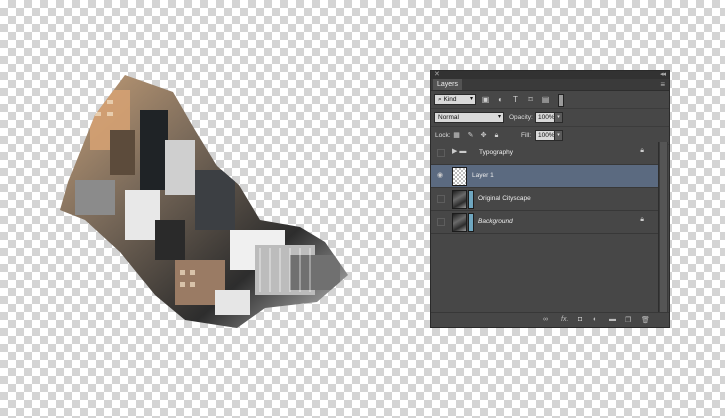 This screenshot has height=418, width=725. I want to click on delete-layer-trash-icon: 🗑︎, so click(645, 320).